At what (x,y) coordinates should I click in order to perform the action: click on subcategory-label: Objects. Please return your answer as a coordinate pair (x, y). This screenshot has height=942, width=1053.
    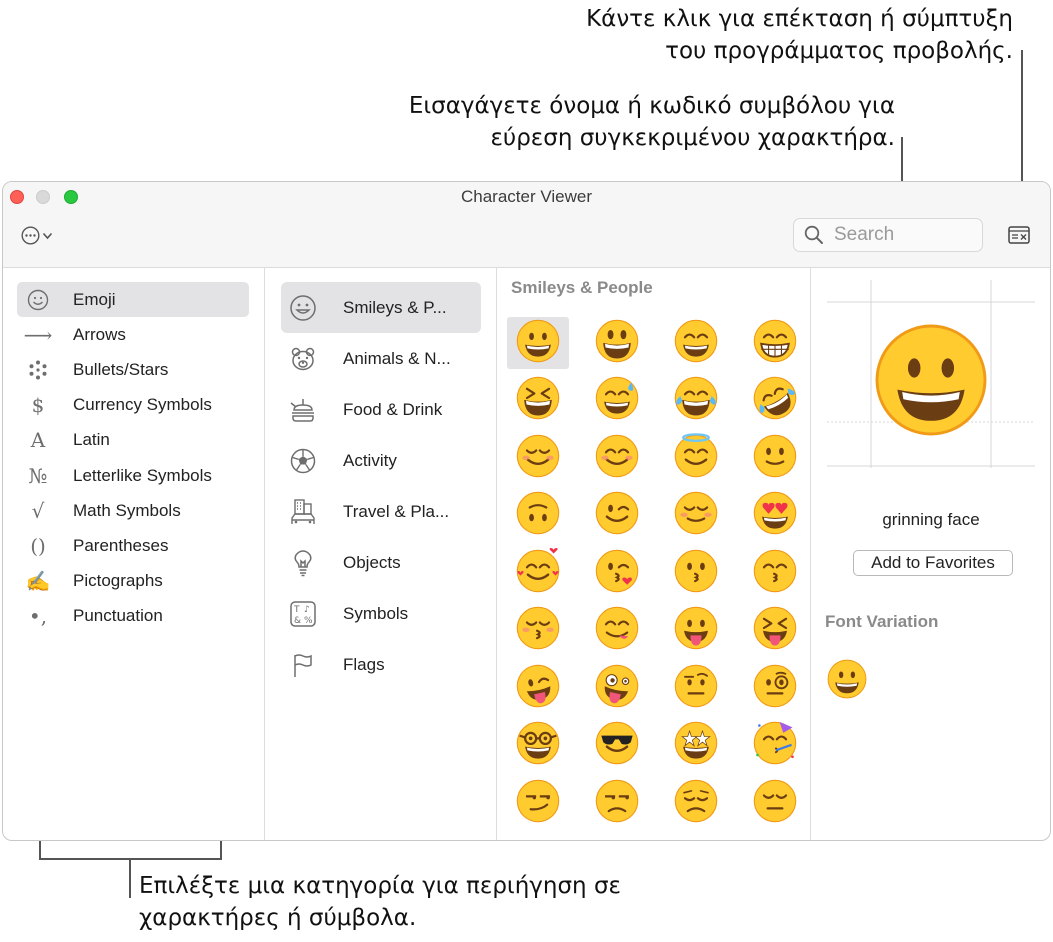
    Looking at the image, I should click on (372, 562).